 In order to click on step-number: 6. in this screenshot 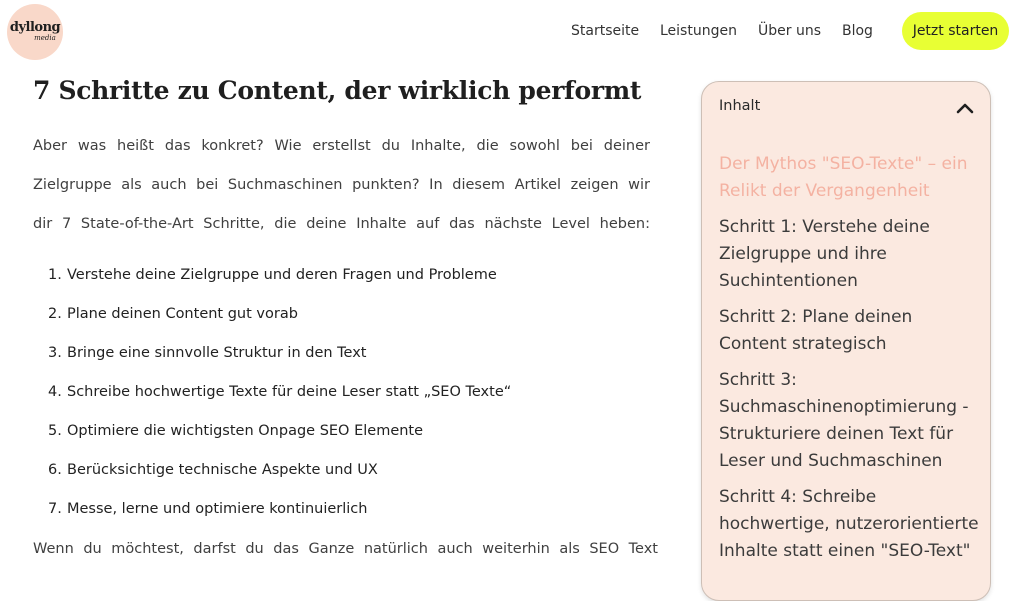, I will do `click(55, 470)`.